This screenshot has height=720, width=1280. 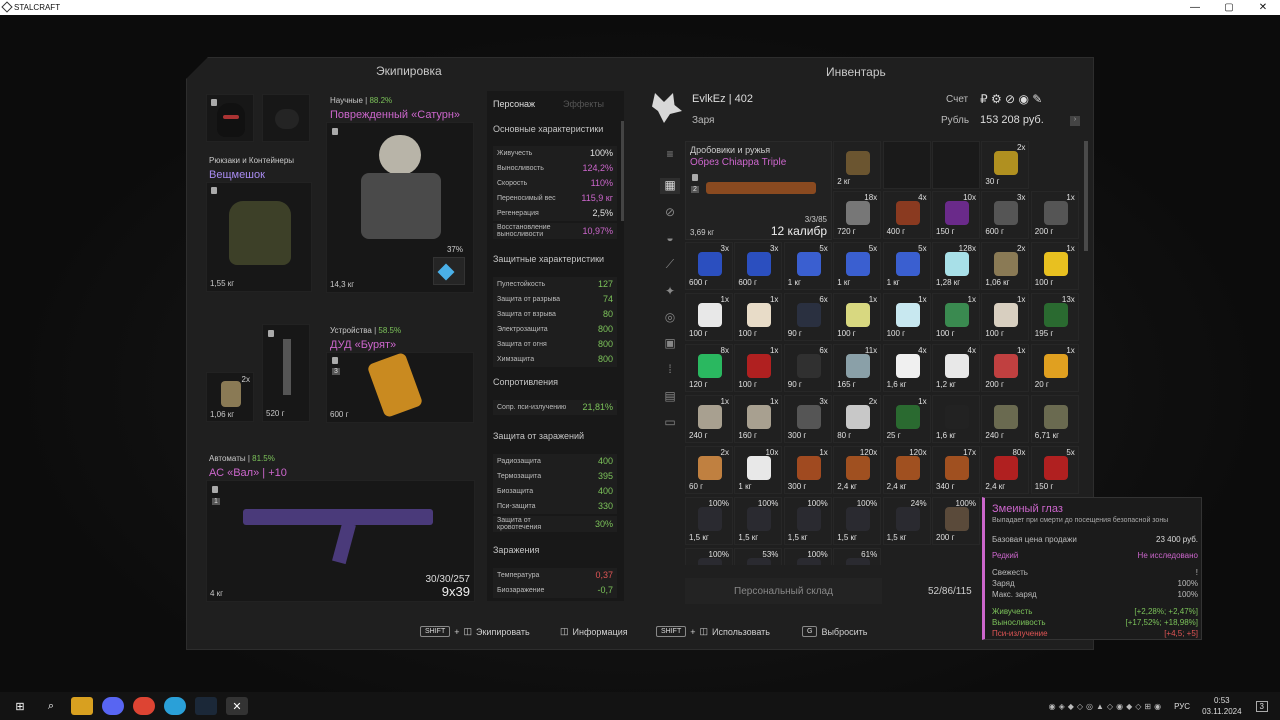 I want to click on inventory-cell: 100%, so click(x=709, y=556).